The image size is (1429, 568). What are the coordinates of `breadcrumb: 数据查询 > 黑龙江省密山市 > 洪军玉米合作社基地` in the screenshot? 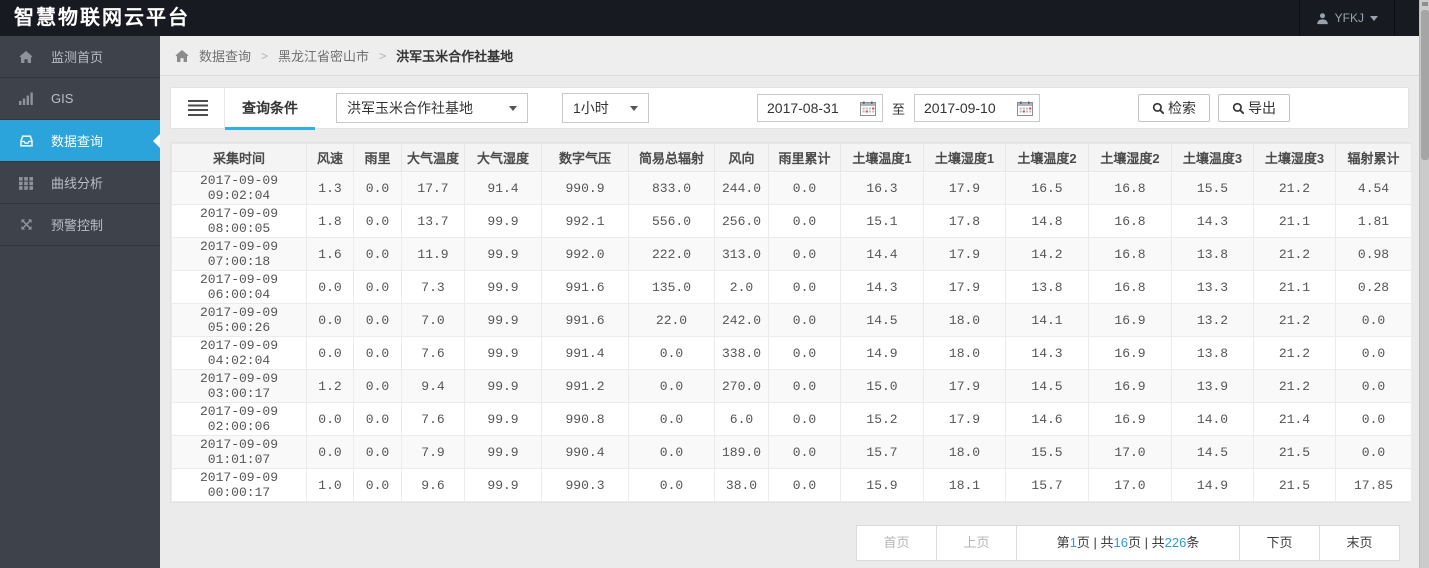 It's located at (789, 56).